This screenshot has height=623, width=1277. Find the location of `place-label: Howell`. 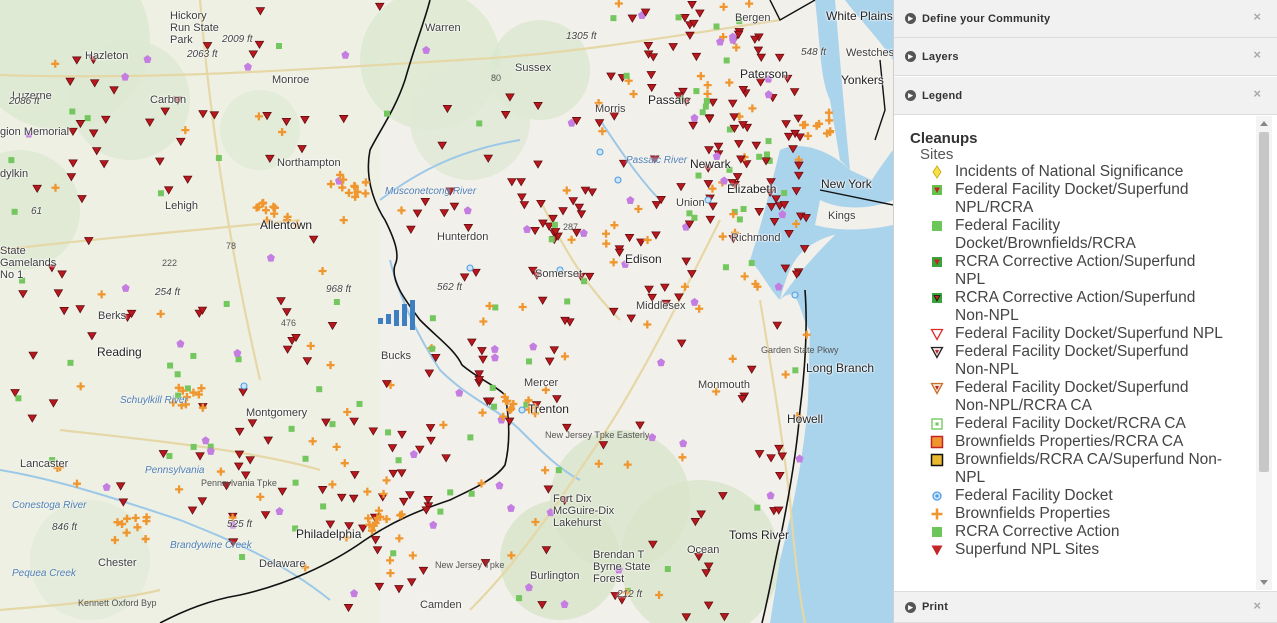

place-label: Howell is located at coordinates (805, 419).